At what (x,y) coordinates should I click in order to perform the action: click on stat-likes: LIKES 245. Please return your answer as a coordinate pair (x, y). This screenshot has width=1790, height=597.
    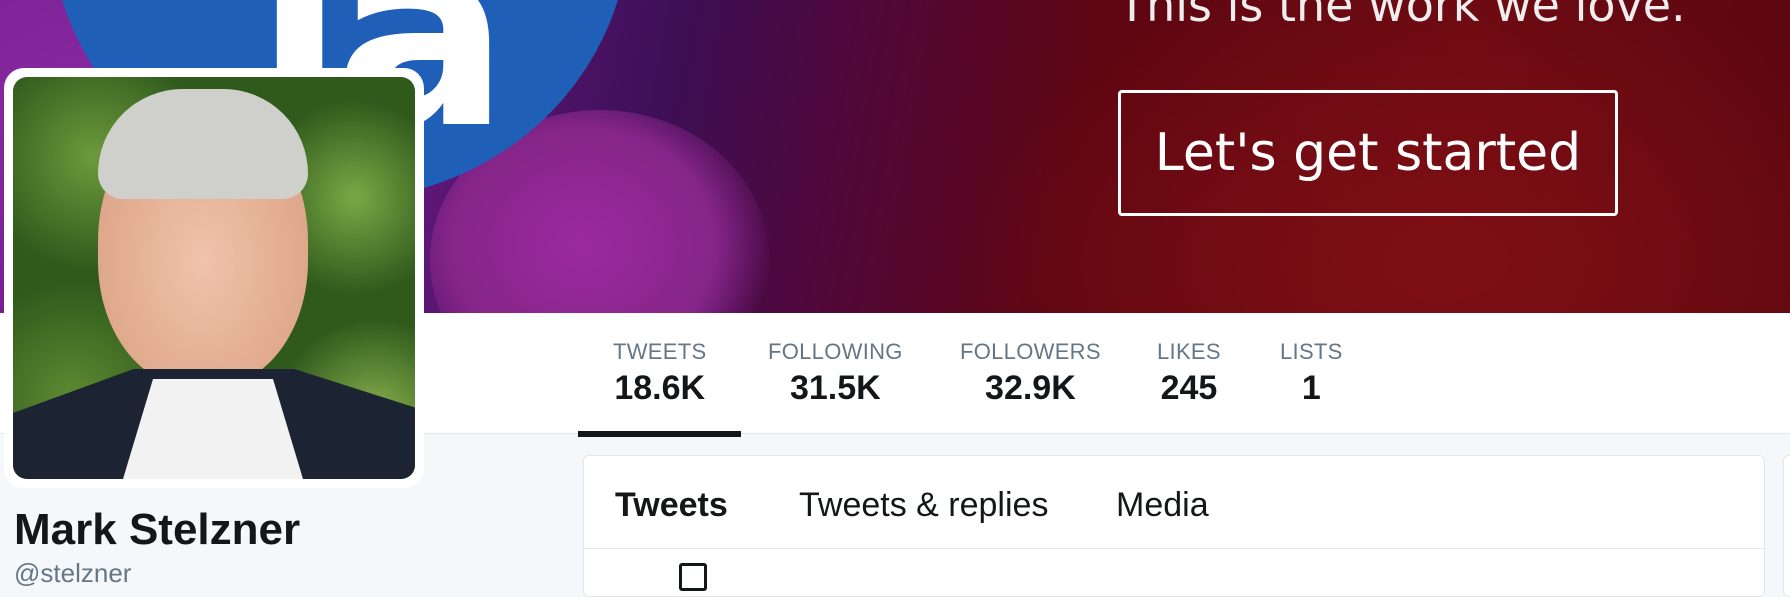
    Looking at the image, I should click on (1189, 373).